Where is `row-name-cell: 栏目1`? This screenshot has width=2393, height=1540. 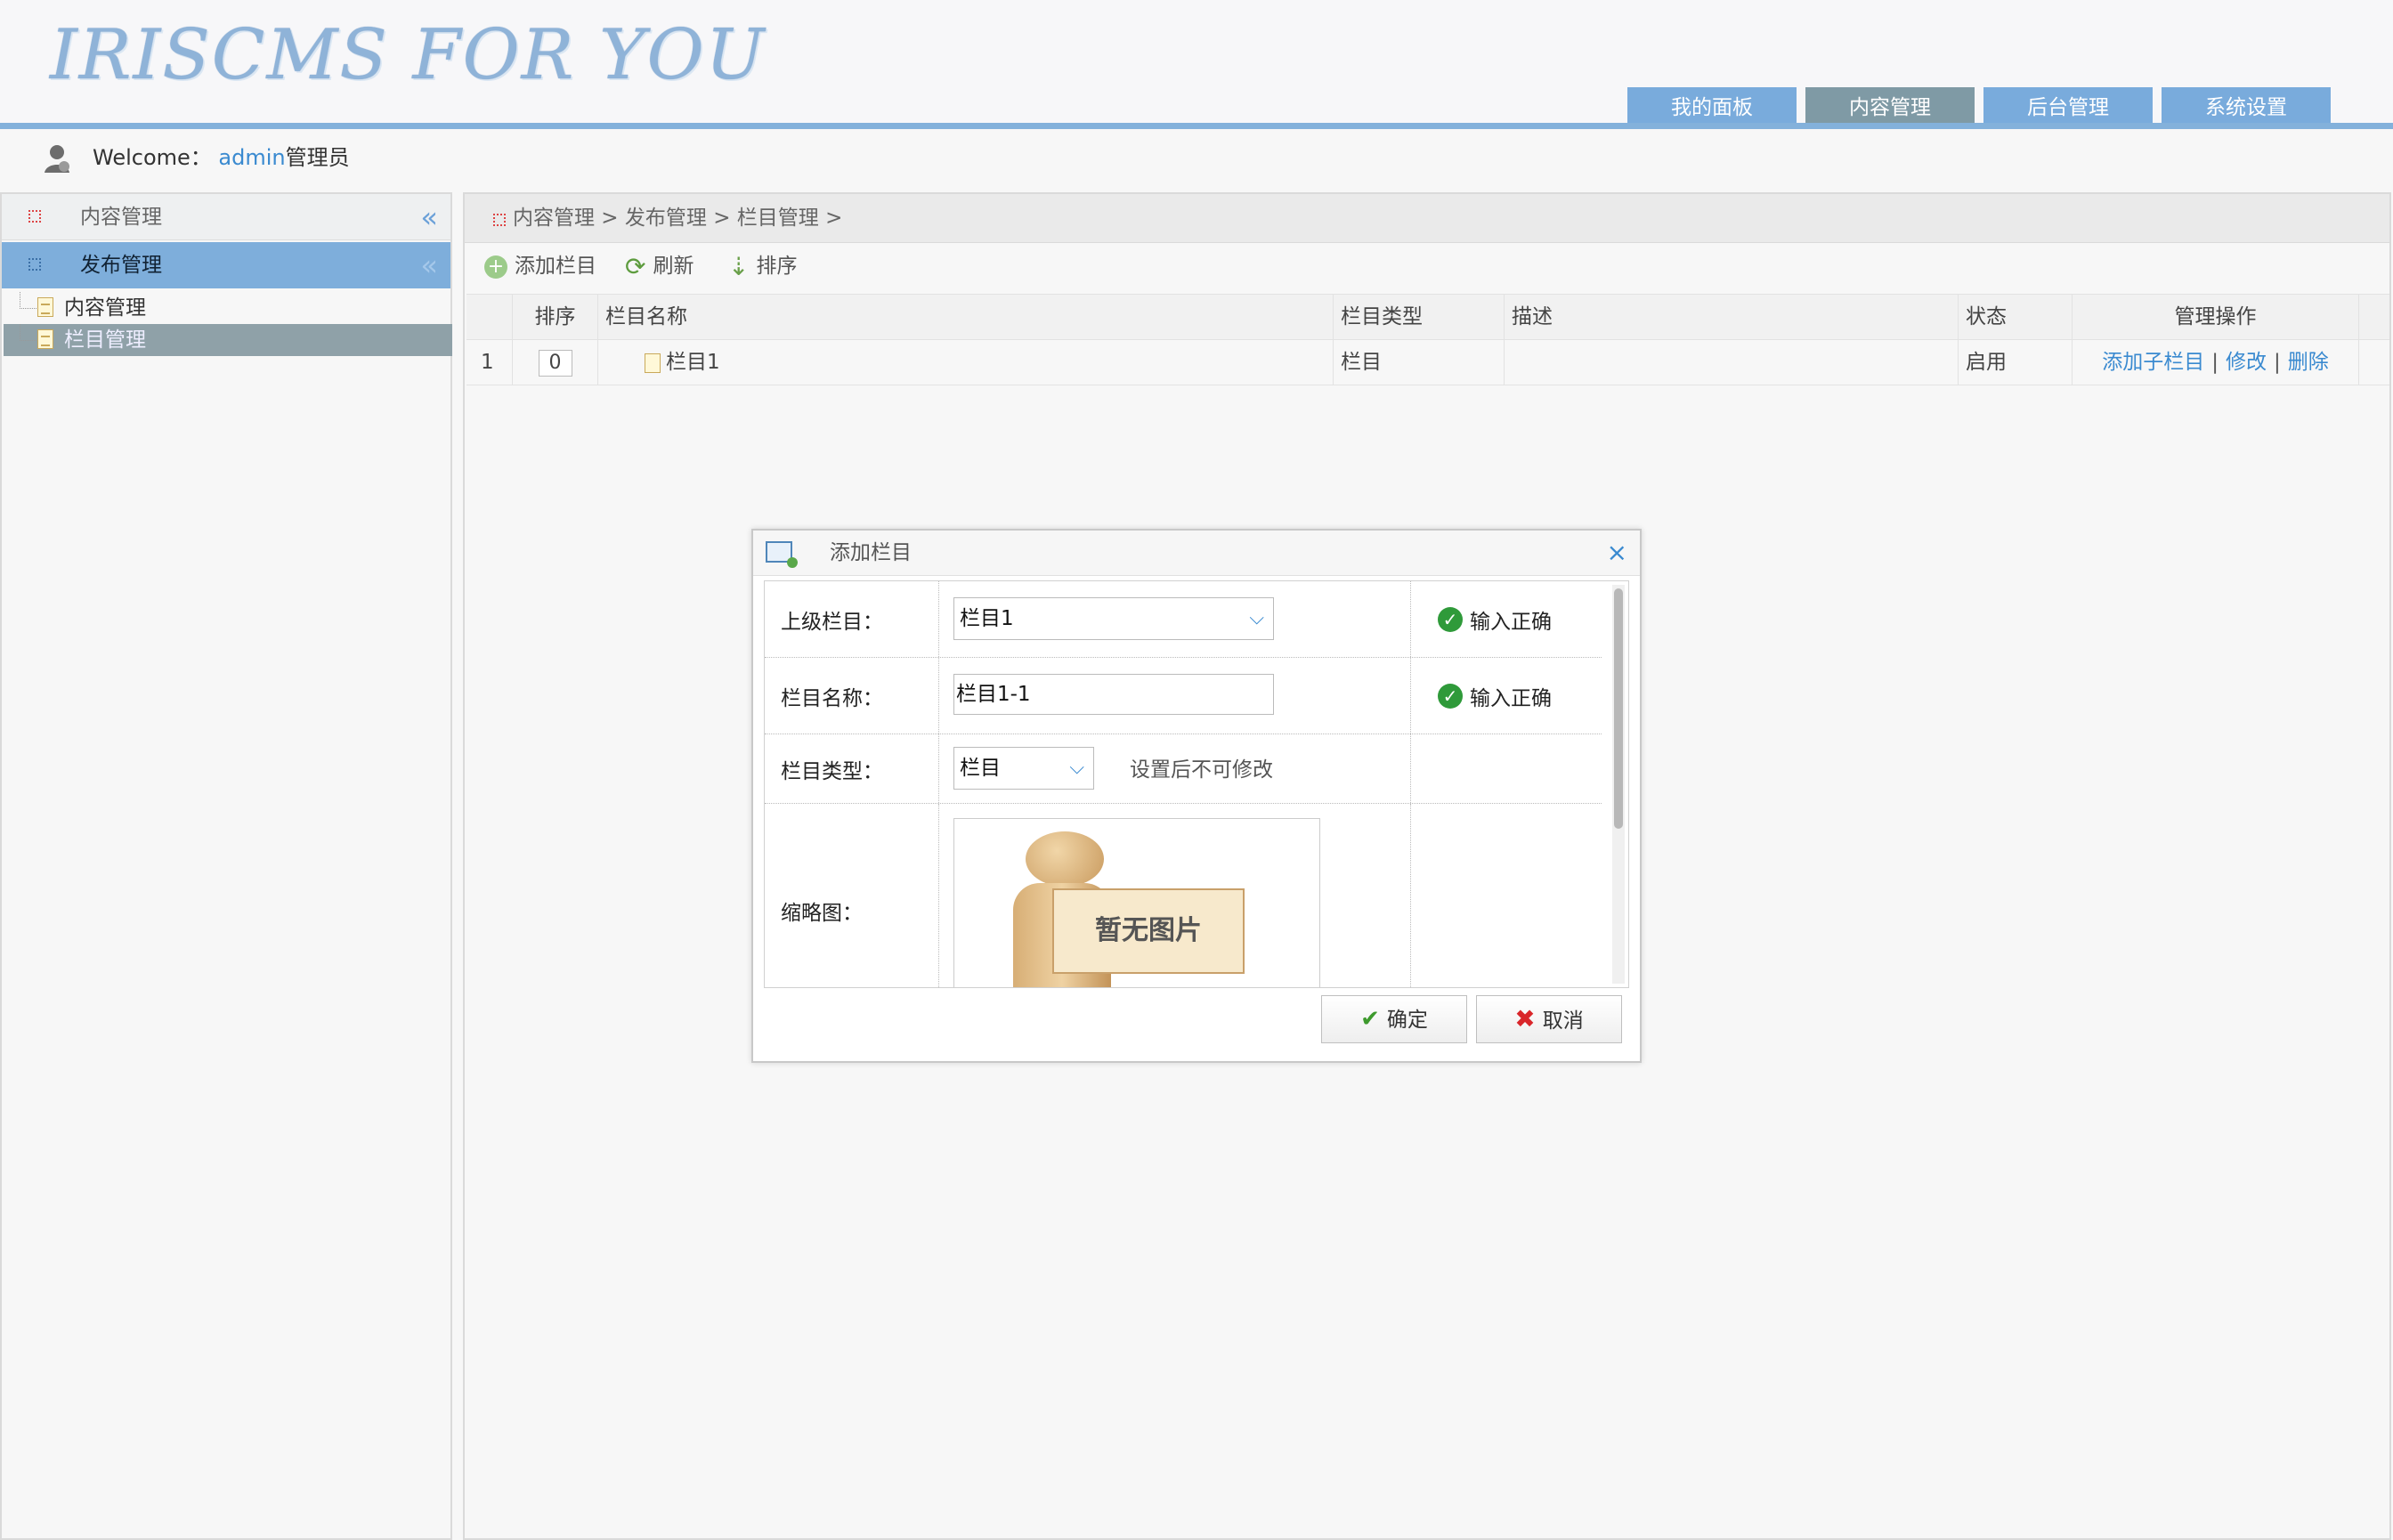
row-name-cell: 栏目1 is located at coordinates (966, 362).